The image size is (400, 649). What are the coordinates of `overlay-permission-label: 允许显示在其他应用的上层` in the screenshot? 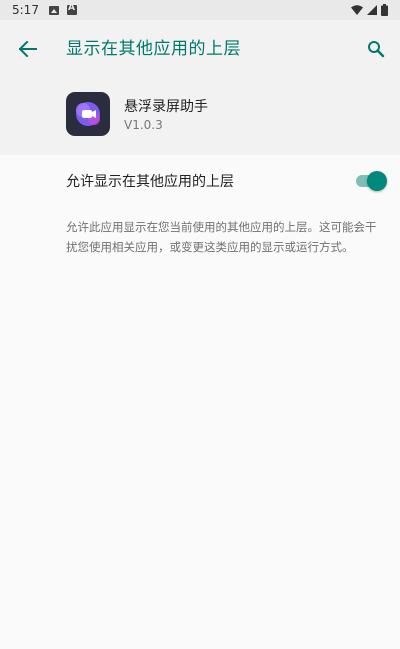 It's located at (150, 182).